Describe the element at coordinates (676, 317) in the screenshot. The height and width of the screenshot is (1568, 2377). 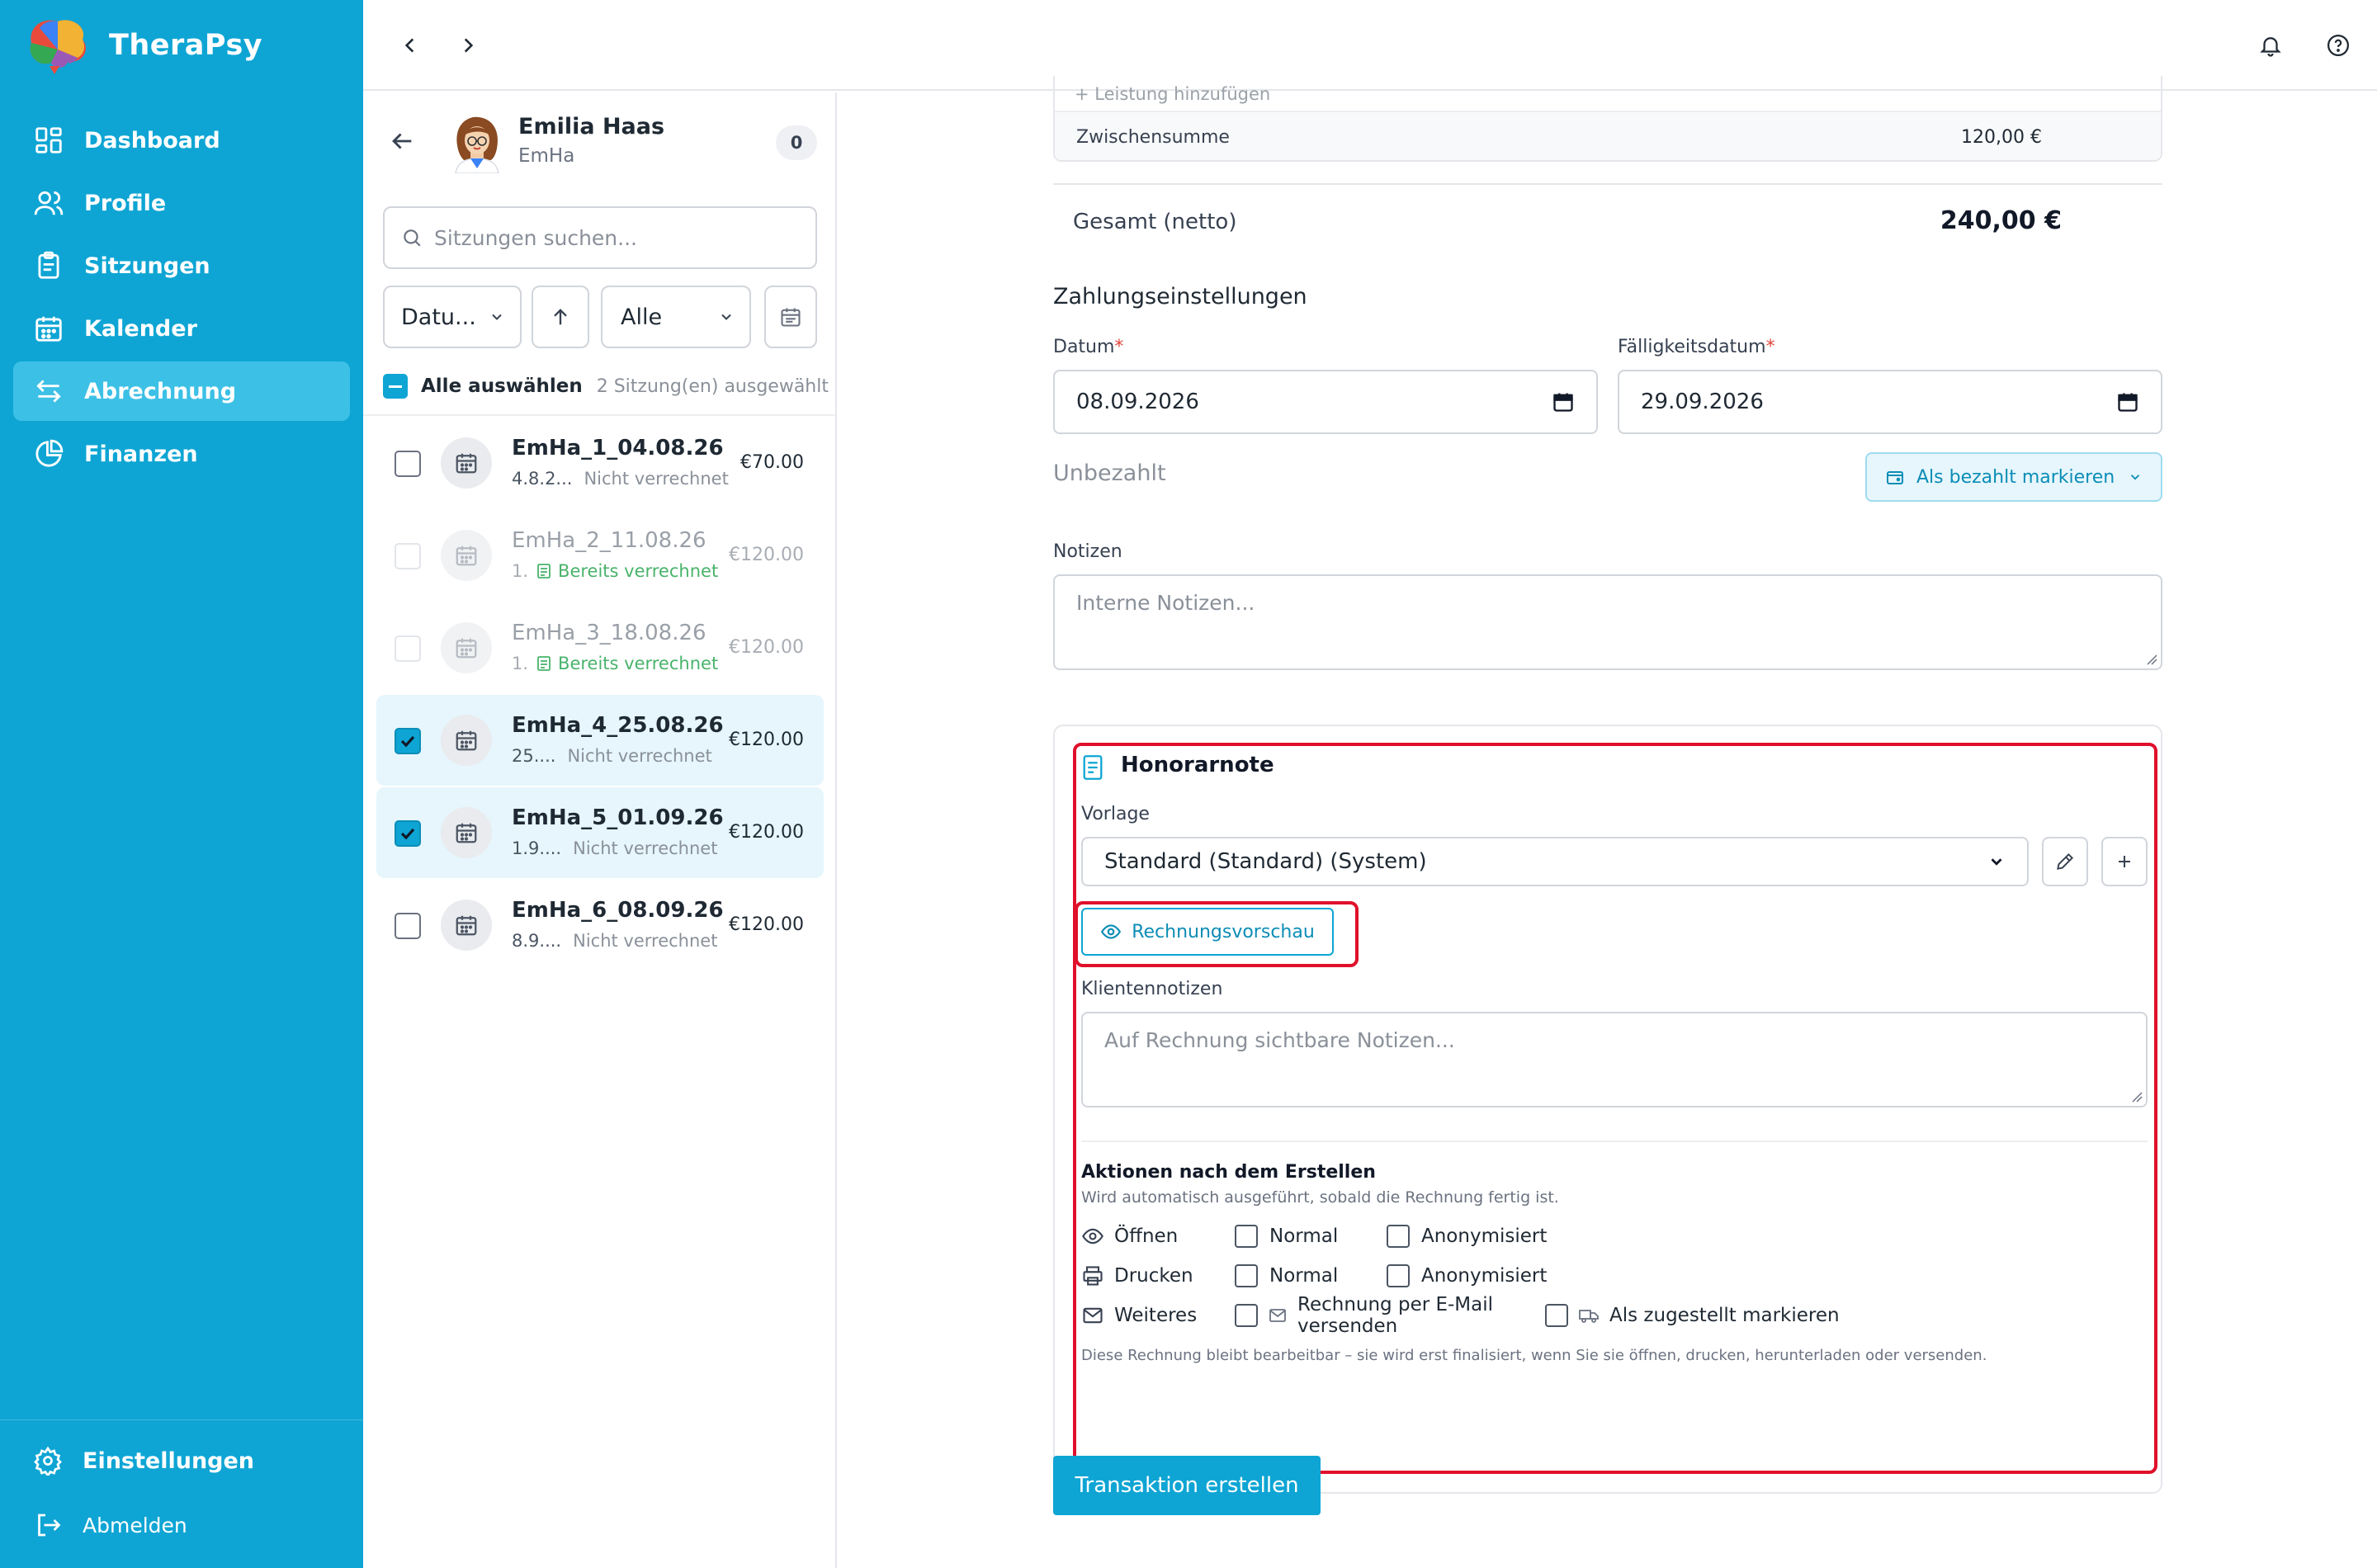
I see `status-filter-select: Alle` at that location.